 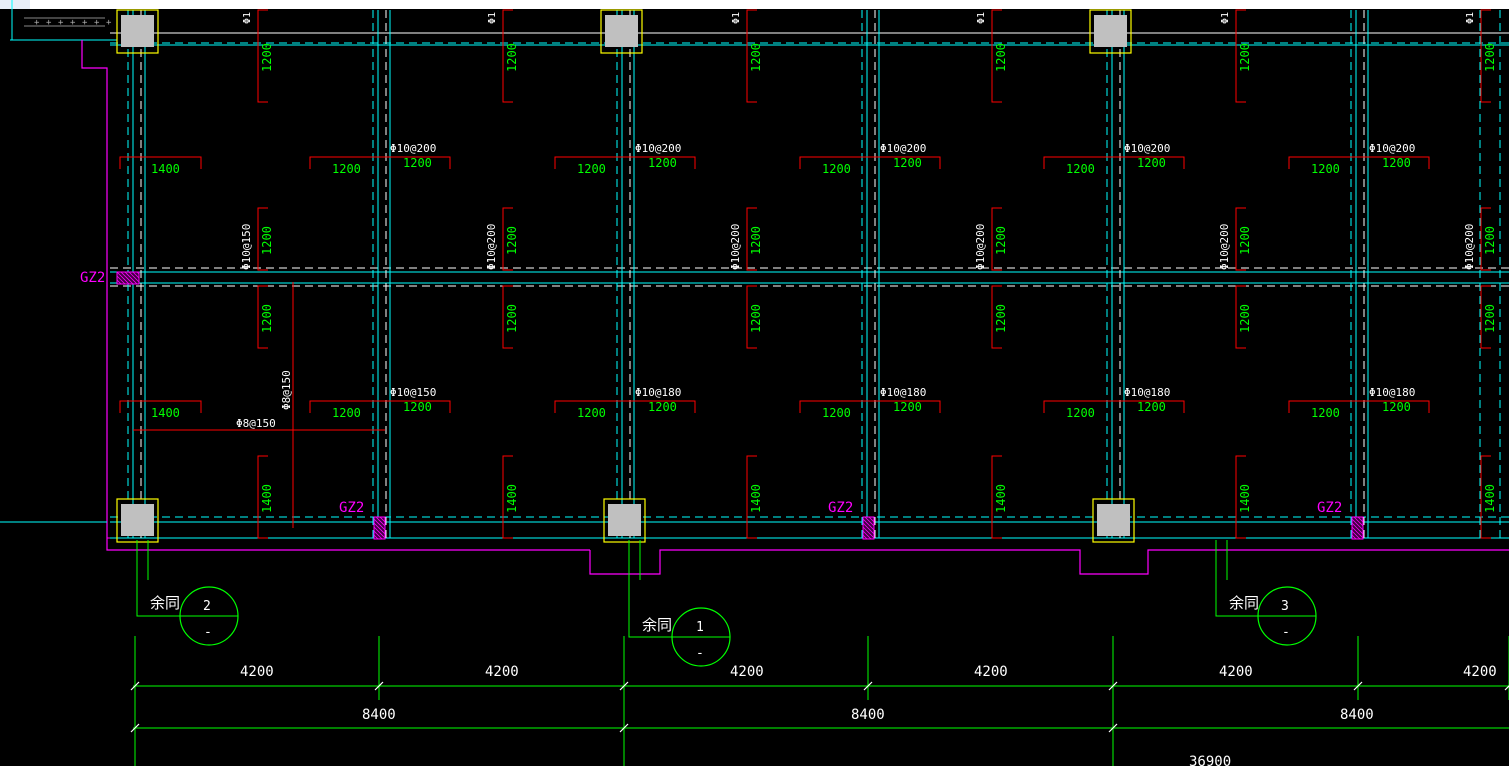 What do you see at coordinates (207, 606) in the screenshot?
I see `callout-number: 2` at bounding box center [207, 606].